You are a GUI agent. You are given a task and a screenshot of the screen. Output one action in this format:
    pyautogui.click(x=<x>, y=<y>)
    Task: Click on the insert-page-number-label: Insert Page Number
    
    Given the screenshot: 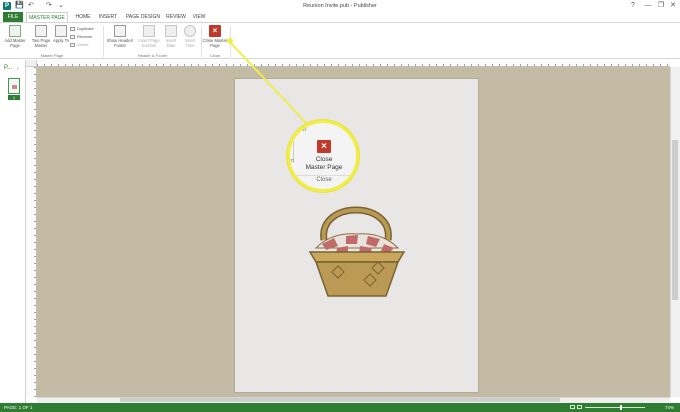 What is the action you would take?
    pyautogui.click(x=149, y=43)
    